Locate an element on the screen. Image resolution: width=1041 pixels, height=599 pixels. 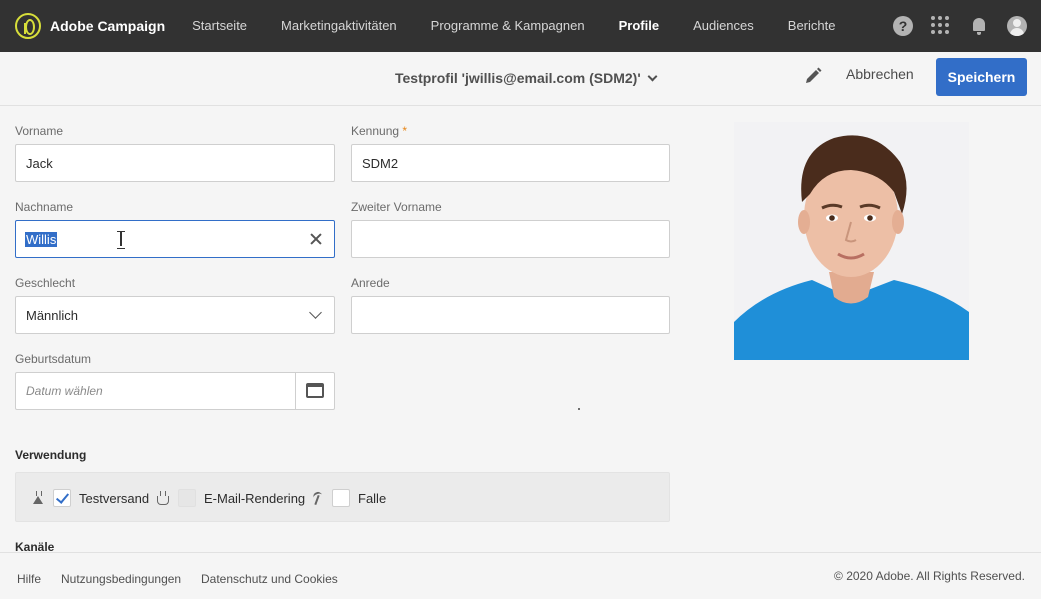
required-mark: * is located at coordinates (405, 131).